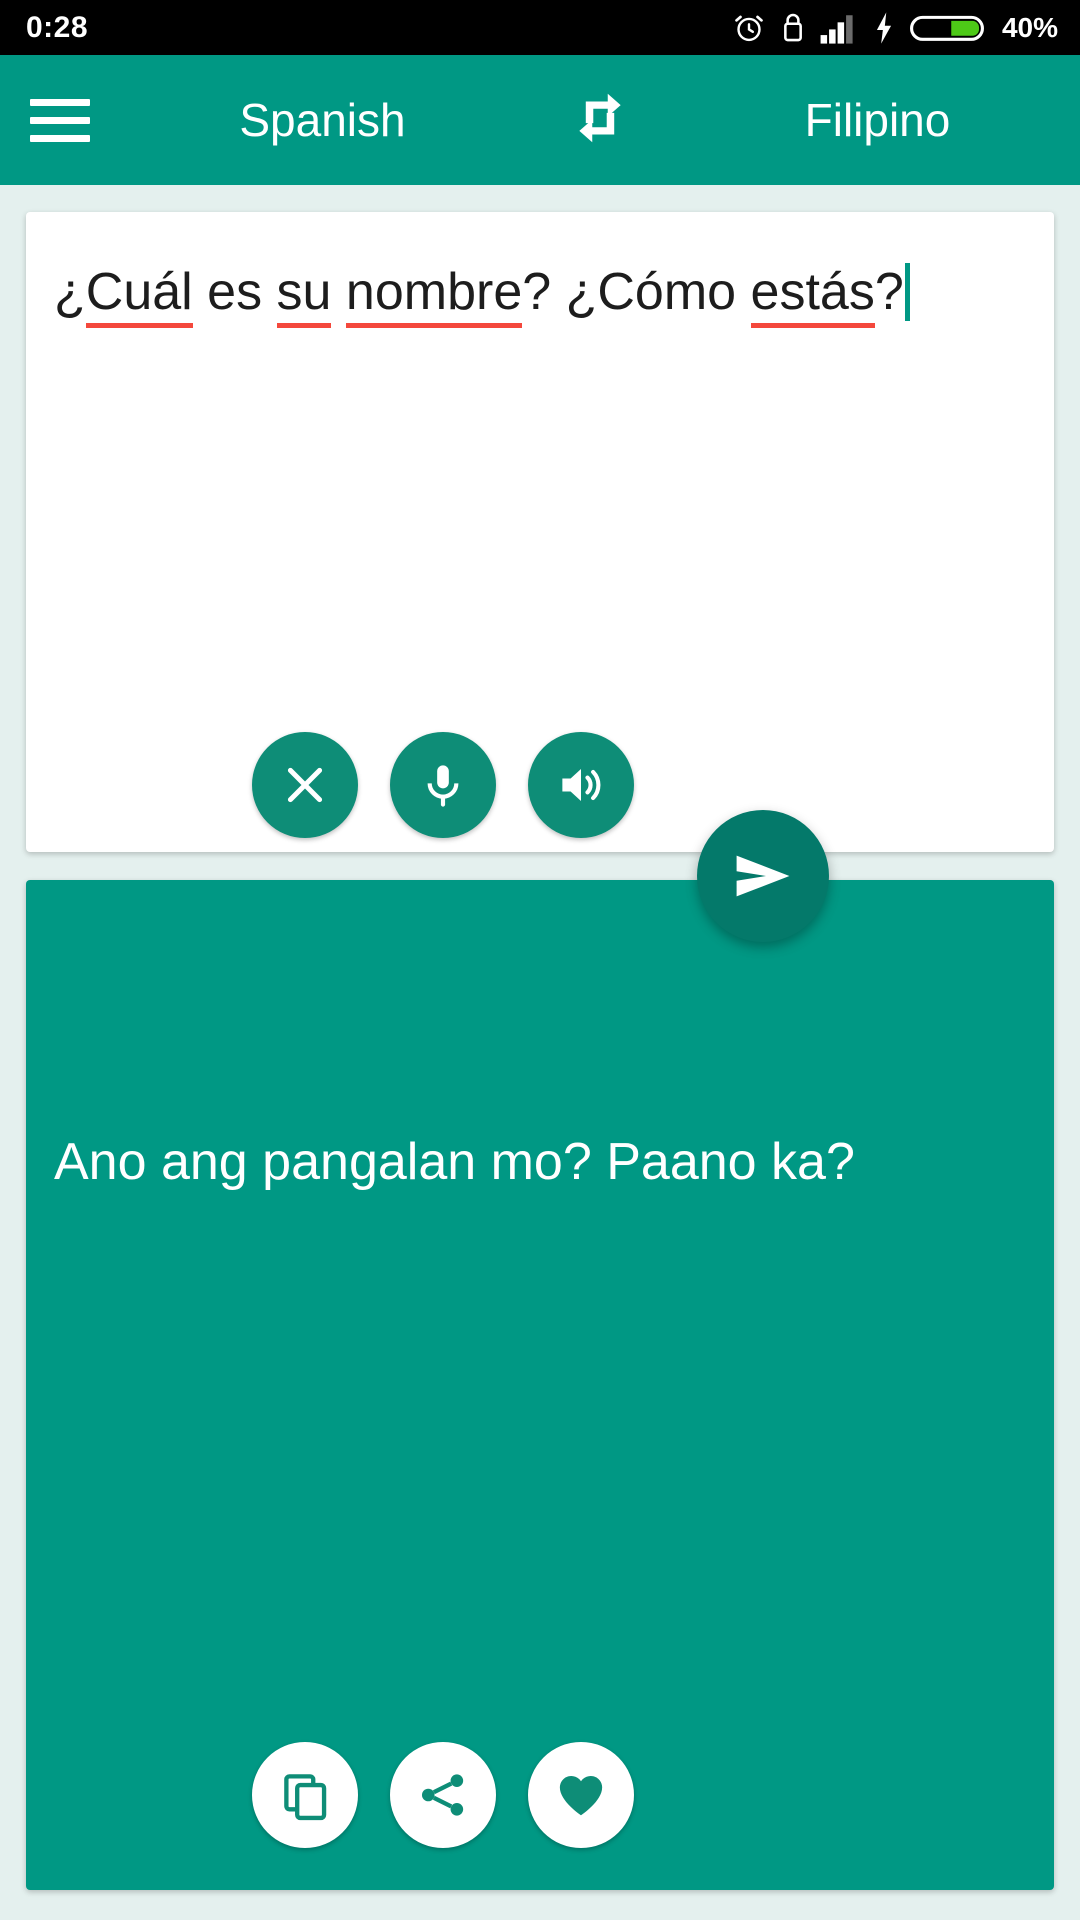 This screenshot has width=1080, height=1920. Describe the element at coordinates (839, 28) in the screenshot. I see `signal-bars-icon` at that location.